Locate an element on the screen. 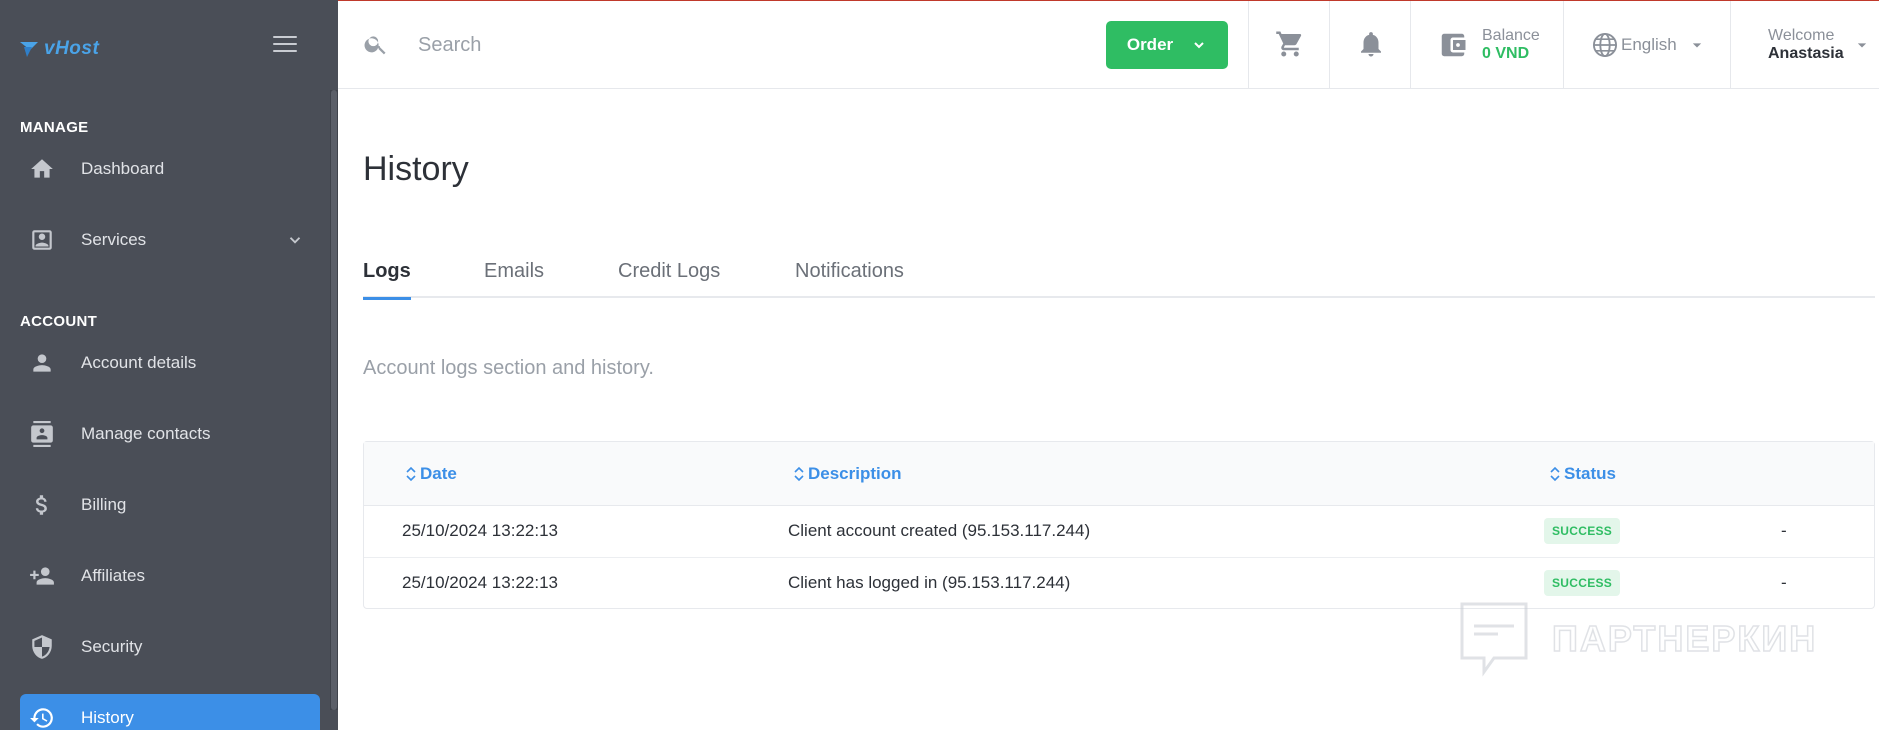 The image size is (1879, 730). sidebar-item-account-details: Account details is located at coordinates (170, 363).